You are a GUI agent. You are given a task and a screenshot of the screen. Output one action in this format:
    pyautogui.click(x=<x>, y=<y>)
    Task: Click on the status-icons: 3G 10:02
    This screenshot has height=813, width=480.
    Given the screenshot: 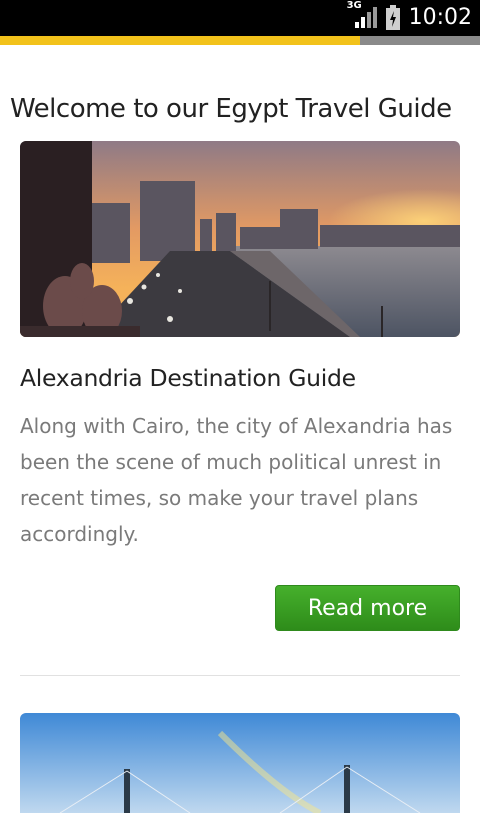 What is the action you would take?
    pyautogui.click(x=409, y=16)
    